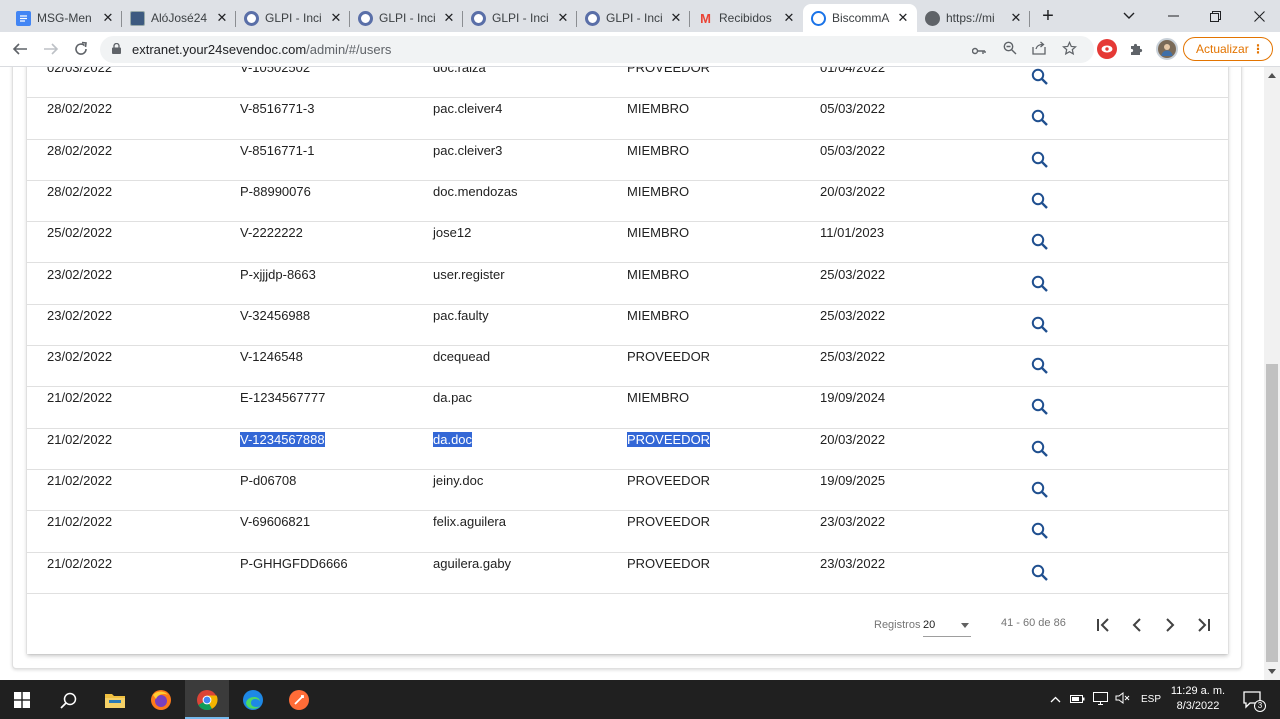 The width and height of the screenshot is (1280, 719). I want to click on edge-icon, so click(253, 700).